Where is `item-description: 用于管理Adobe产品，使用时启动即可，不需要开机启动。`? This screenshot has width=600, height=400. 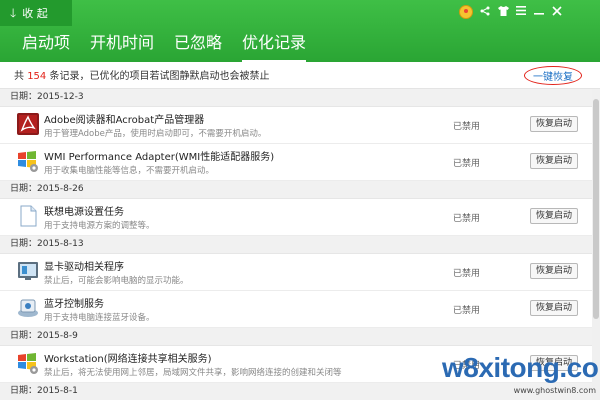 item-description: 用于管理Adobe产品，使用时启动即可，不需要开机启动。 is located at coordinates (155, 134).